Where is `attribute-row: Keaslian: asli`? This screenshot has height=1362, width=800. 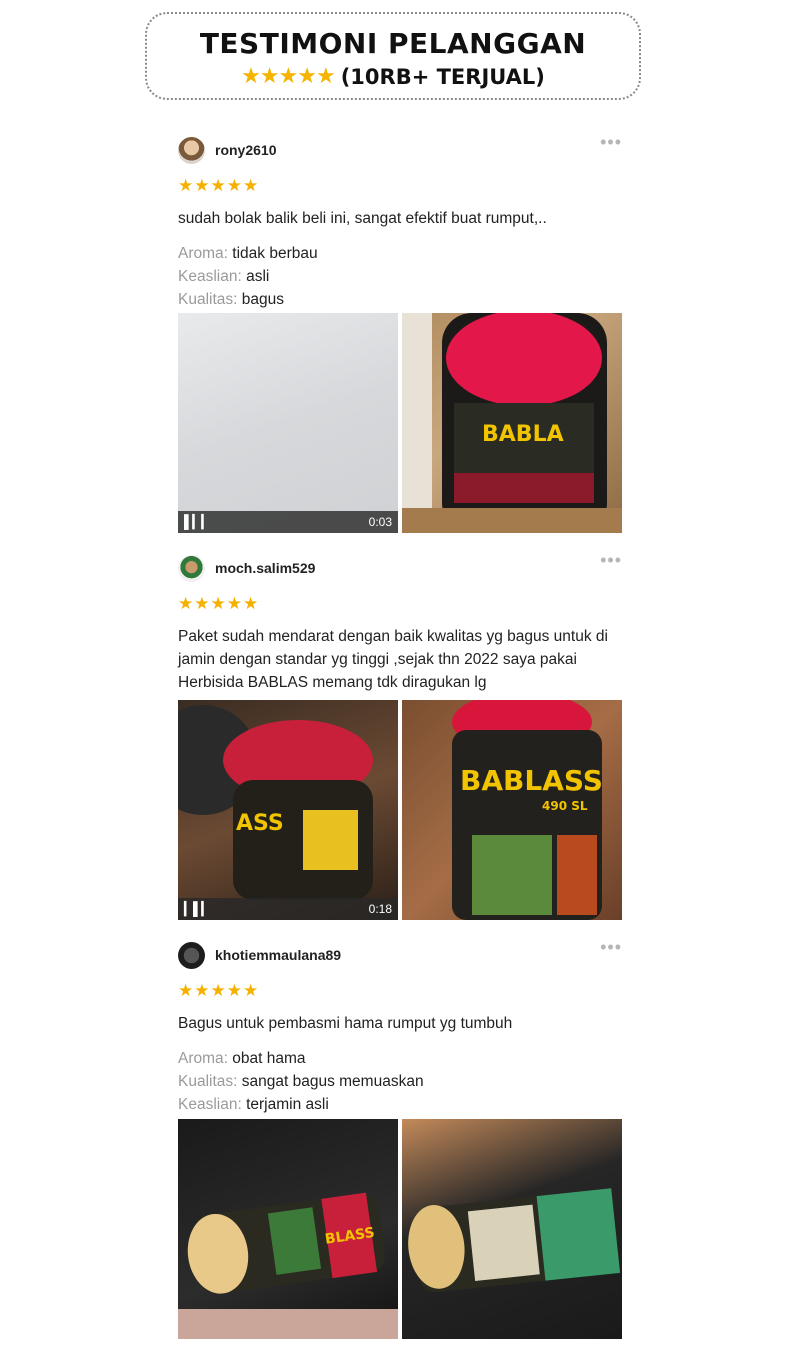
attribute-row: Keaslian: asli is located at coordinates (401, 276).